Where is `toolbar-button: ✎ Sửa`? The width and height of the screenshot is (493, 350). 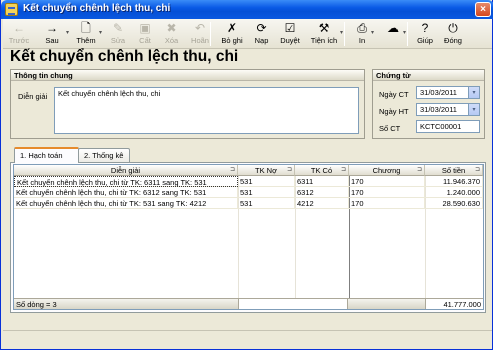
toolbar-button: ✎ Sửa is located at coordinates (118, 34).